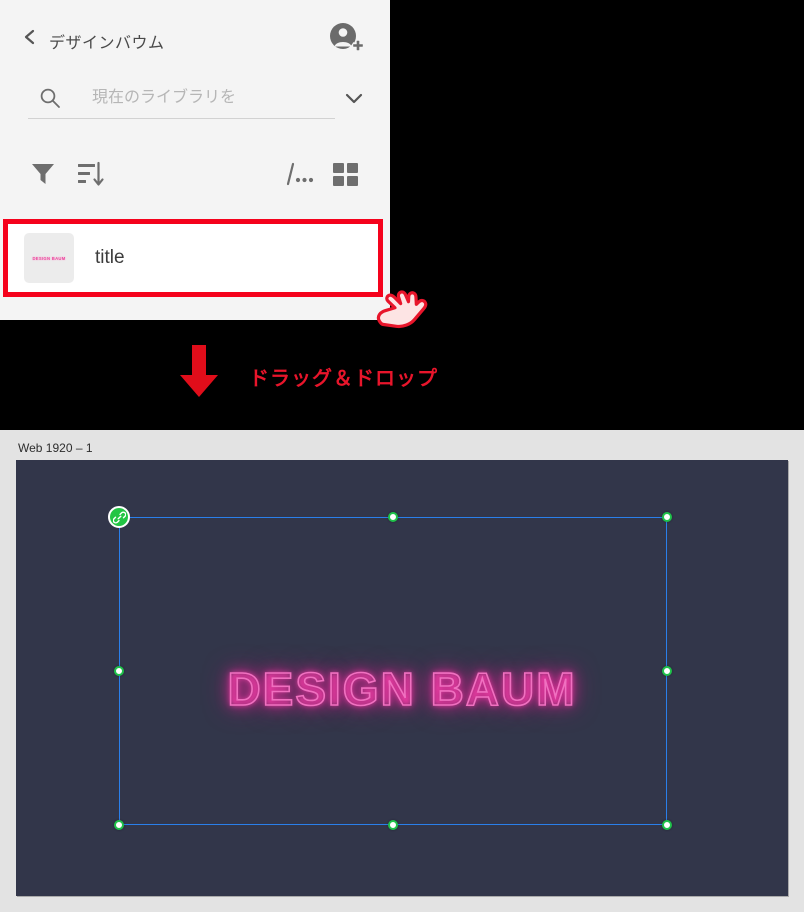 The height and width of the screenshot is (912, 804). Describe the element at coordinates (299, 174) in the screenshot. I see `list-view-icon` at that location.